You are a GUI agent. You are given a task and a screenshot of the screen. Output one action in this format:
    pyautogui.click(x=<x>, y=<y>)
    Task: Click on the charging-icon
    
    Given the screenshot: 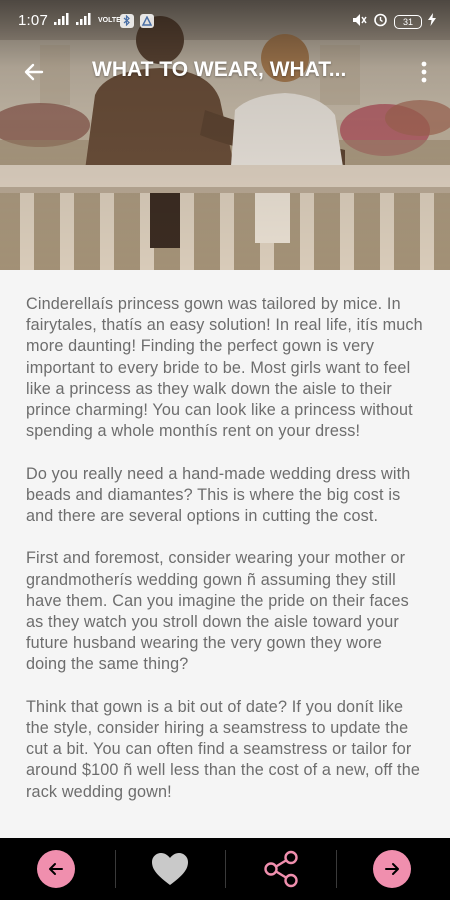 What is the action you would take?
    pyautogui.click(x=432, y=21)
    